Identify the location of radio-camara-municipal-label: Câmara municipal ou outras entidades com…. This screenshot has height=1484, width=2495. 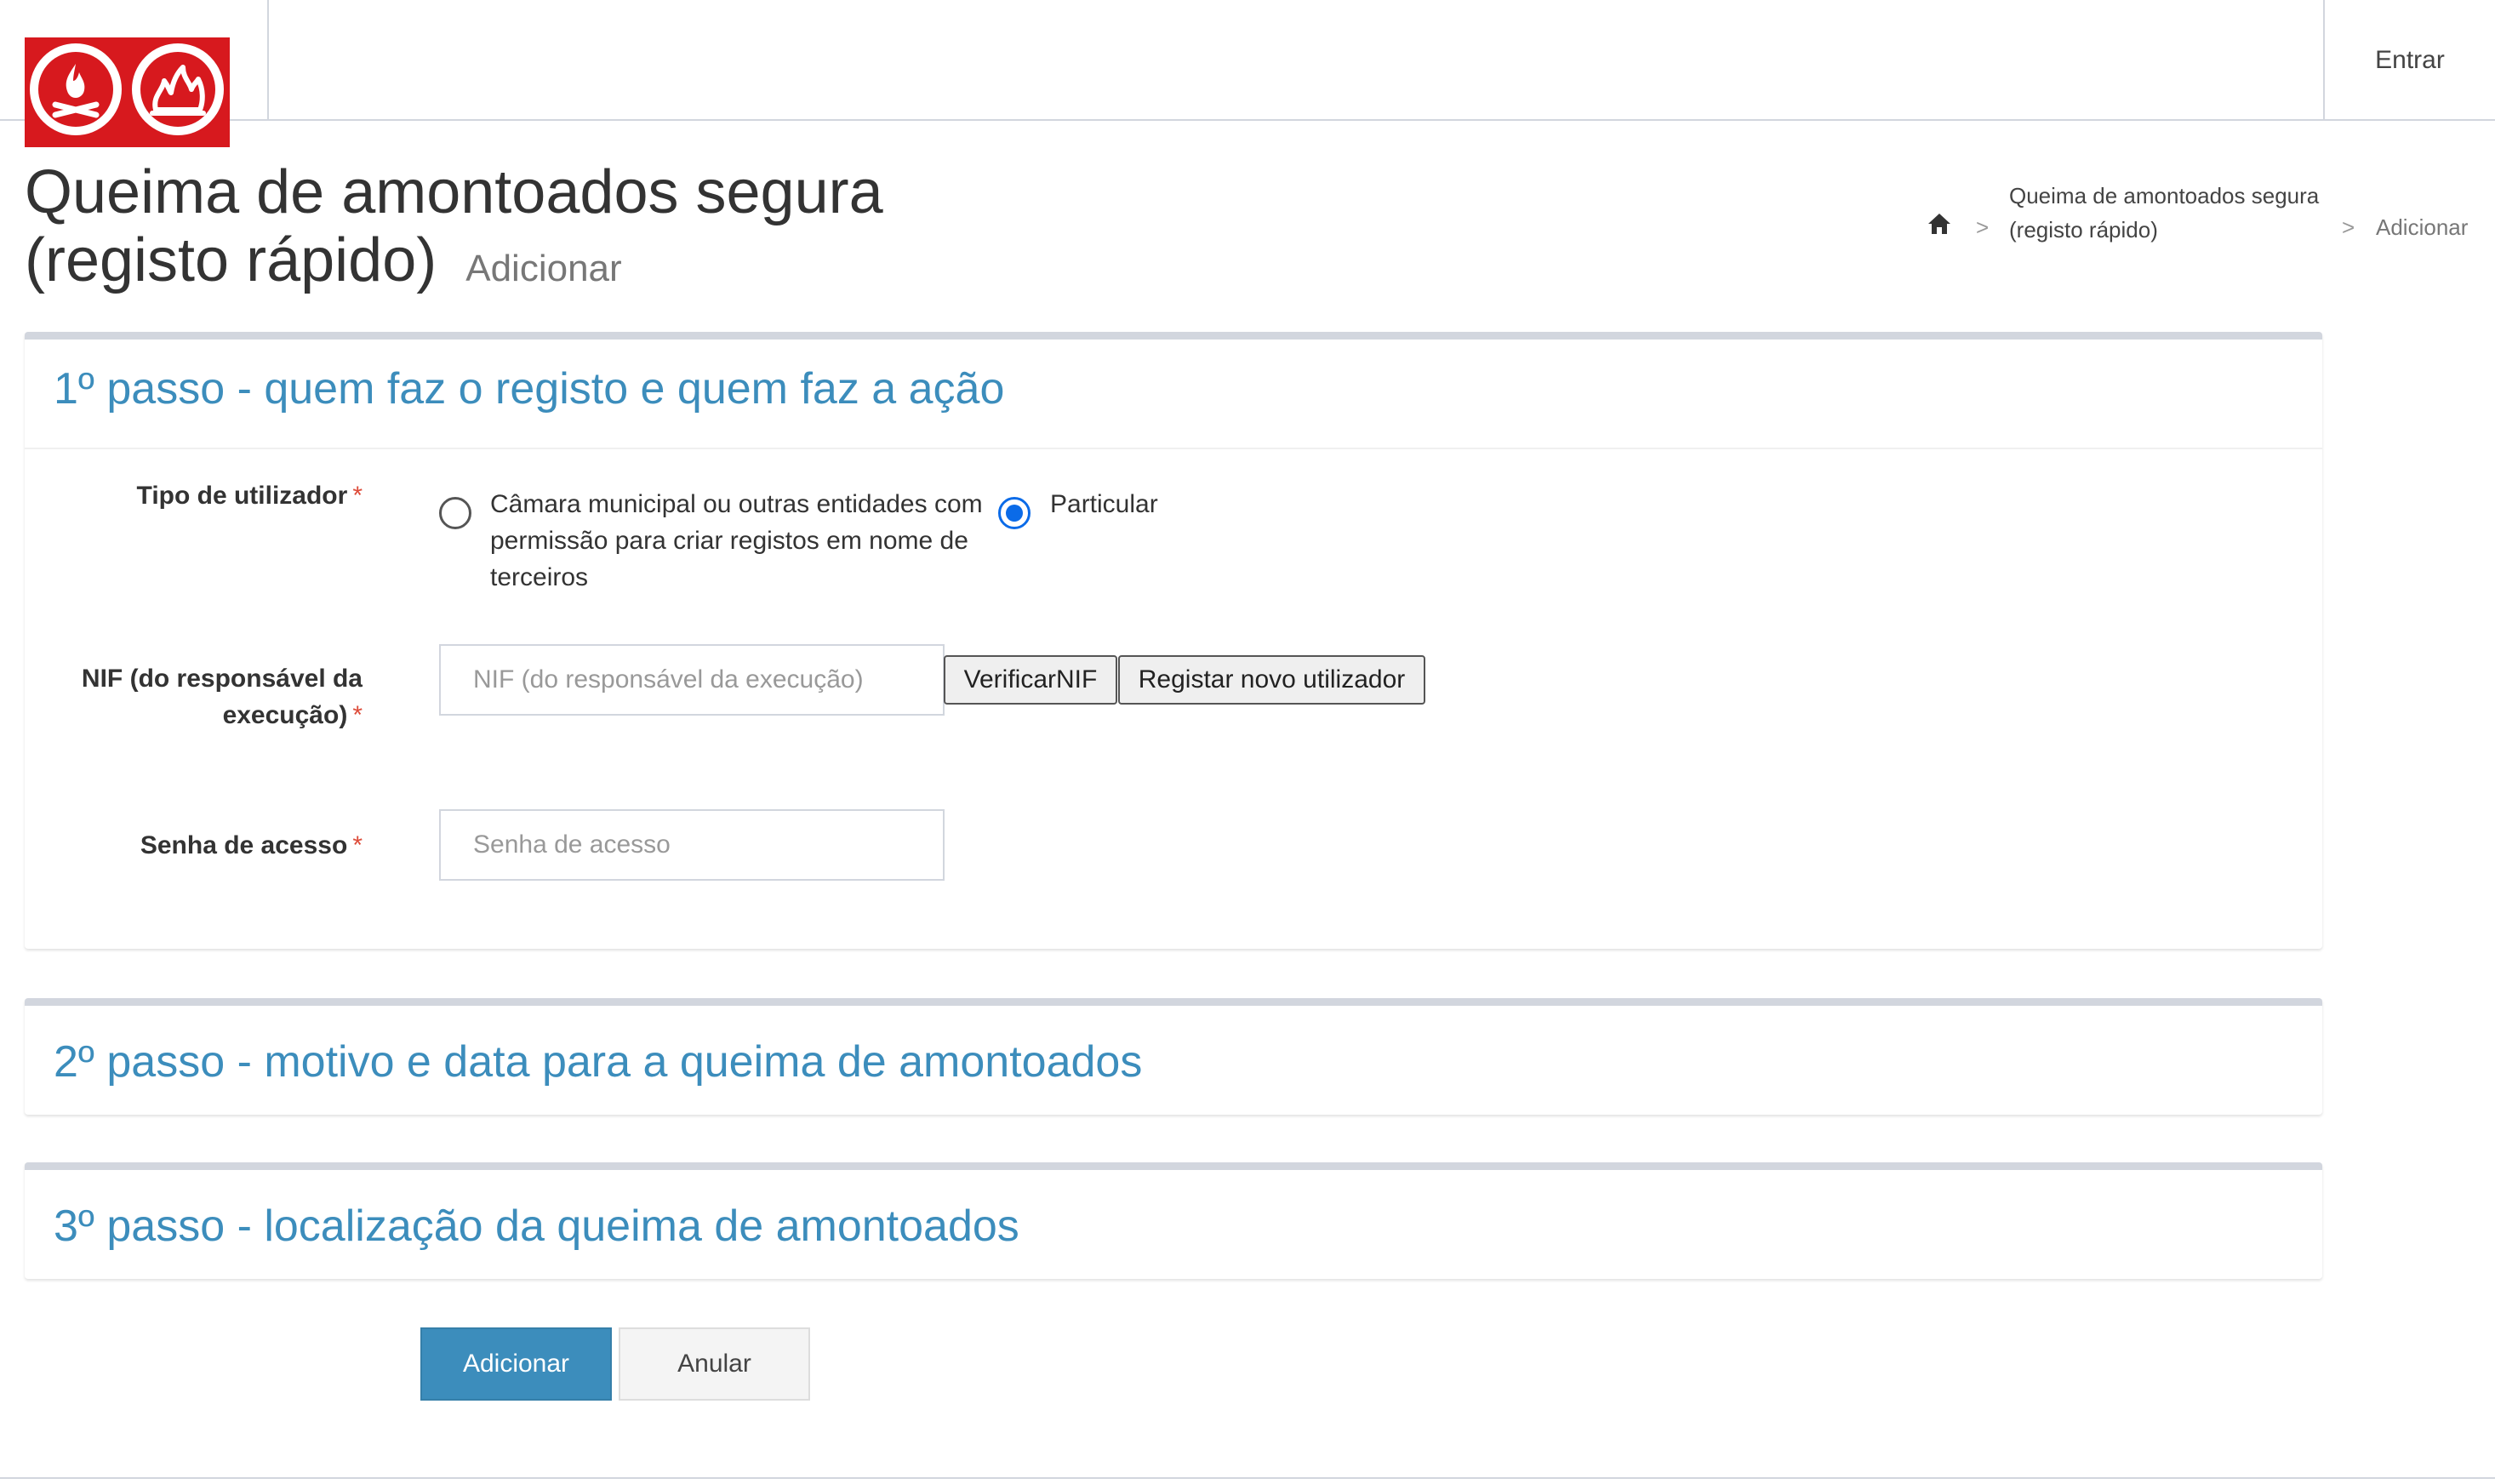
(746, 541).